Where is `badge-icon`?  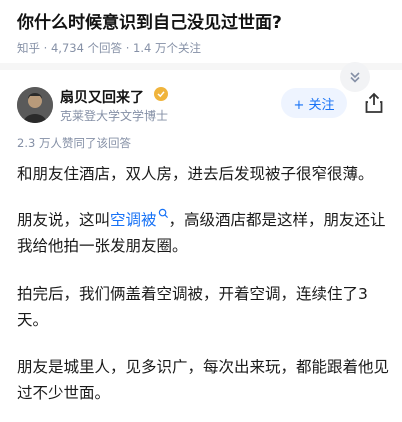 badge-icon is located at coordinates (161, 94).